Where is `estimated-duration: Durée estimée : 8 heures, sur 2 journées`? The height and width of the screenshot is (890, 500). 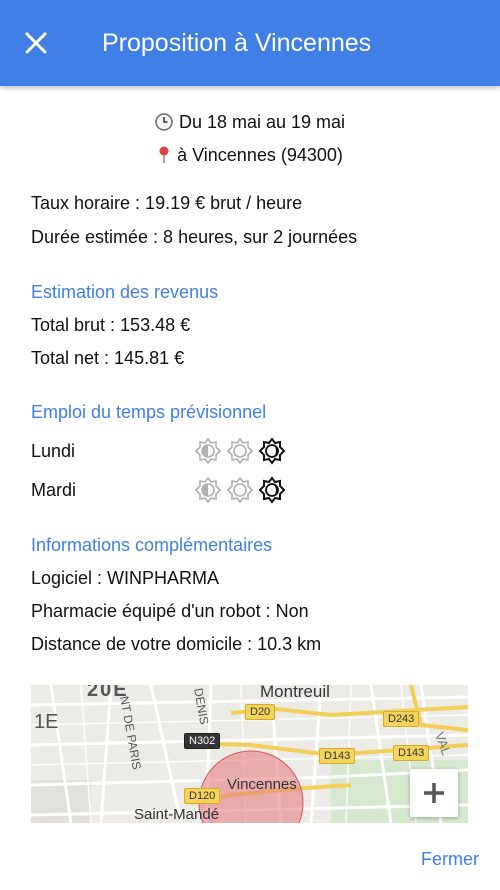
estimated-duration: Durée estimée : 8 heures, sur 2 journées is located at coordinates (194, 237).